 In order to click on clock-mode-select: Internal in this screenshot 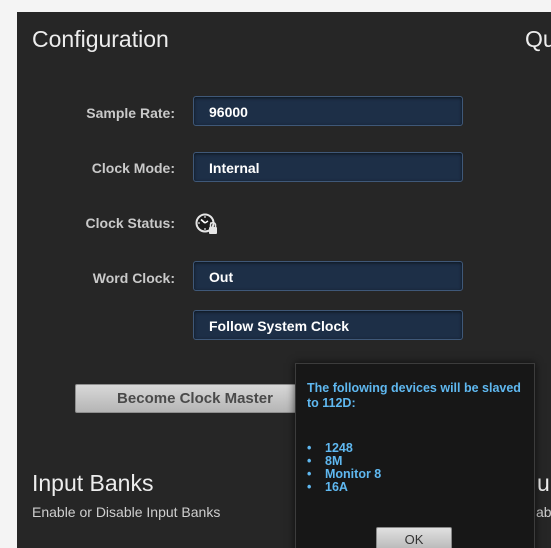, I will do `click(328, 167)`.